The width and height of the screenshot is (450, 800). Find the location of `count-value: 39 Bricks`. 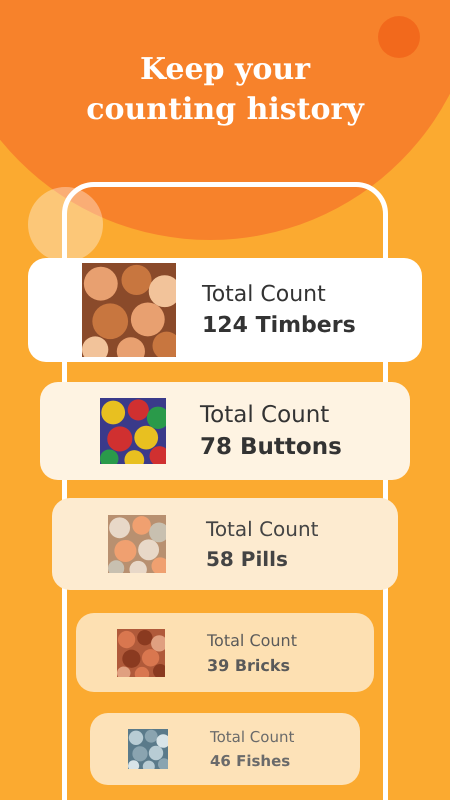

count-value: 39 Bricks is located at coordinates (249, 665).